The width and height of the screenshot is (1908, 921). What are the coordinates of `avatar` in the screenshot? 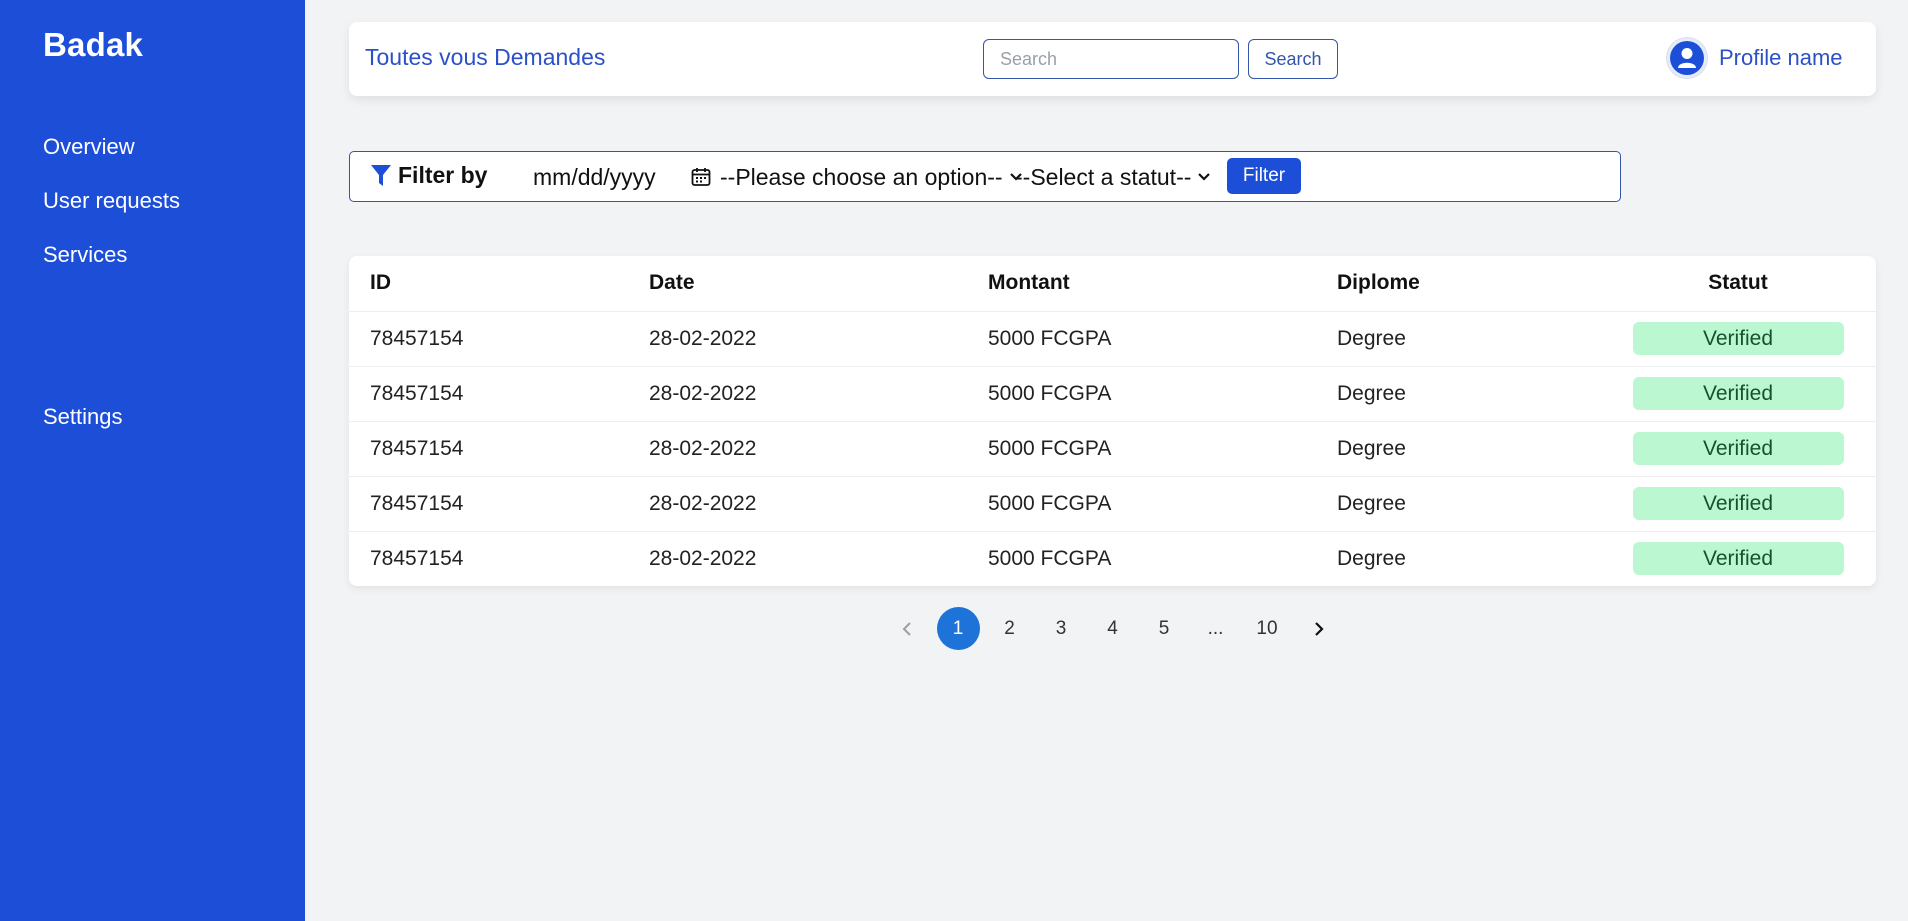 It's located at (1687, 58).